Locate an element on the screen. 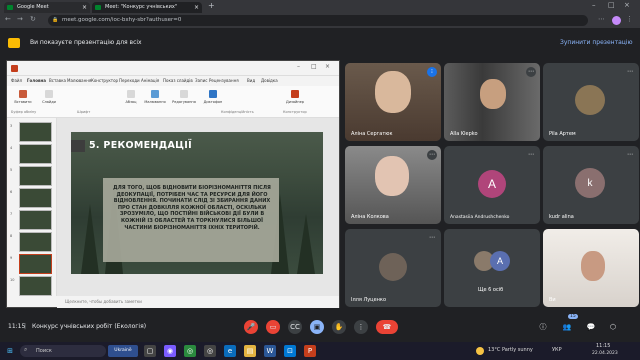  button-label: Малювання is located at coordinates (155, 102).